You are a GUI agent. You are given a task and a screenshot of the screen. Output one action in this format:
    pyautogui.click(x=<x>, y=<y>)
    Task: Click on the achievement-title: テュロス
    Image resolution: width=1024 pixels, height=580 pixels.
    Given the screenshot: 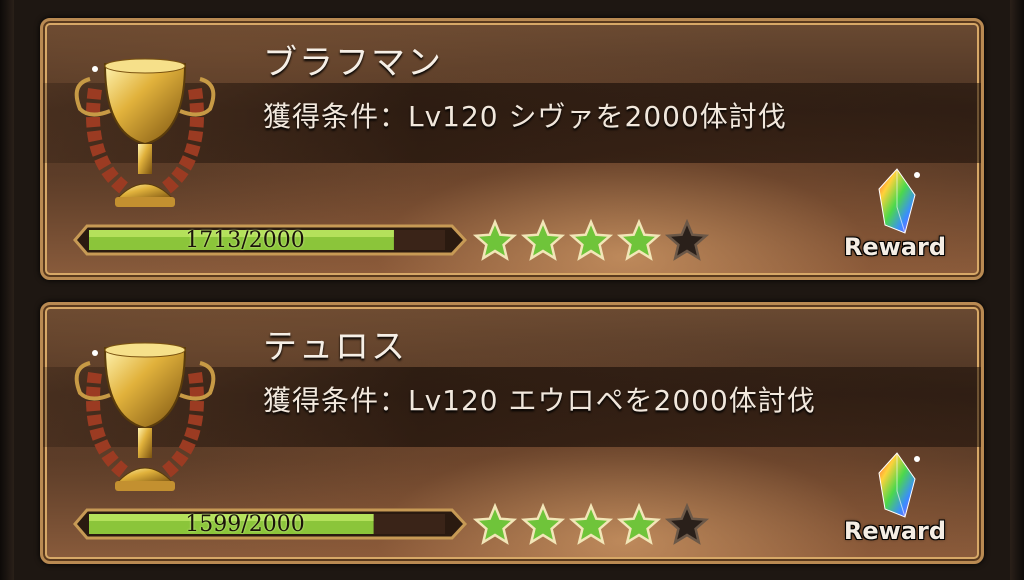 What is the action you would take?
    pyautogui.click(x=335, y=347)
    